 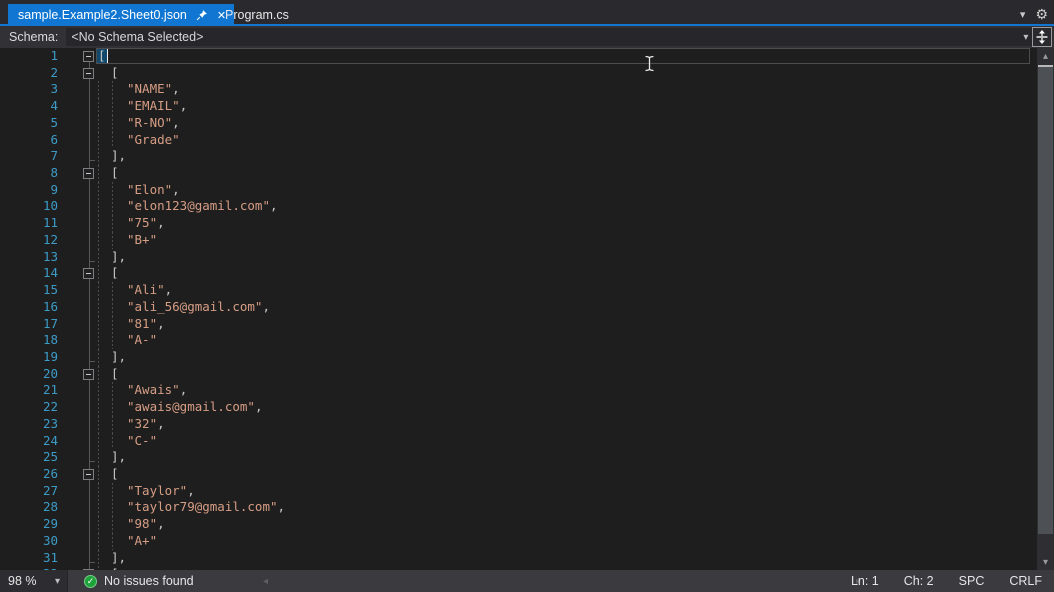 I want to click on code-content: "A-", so click(x=567, y=340).